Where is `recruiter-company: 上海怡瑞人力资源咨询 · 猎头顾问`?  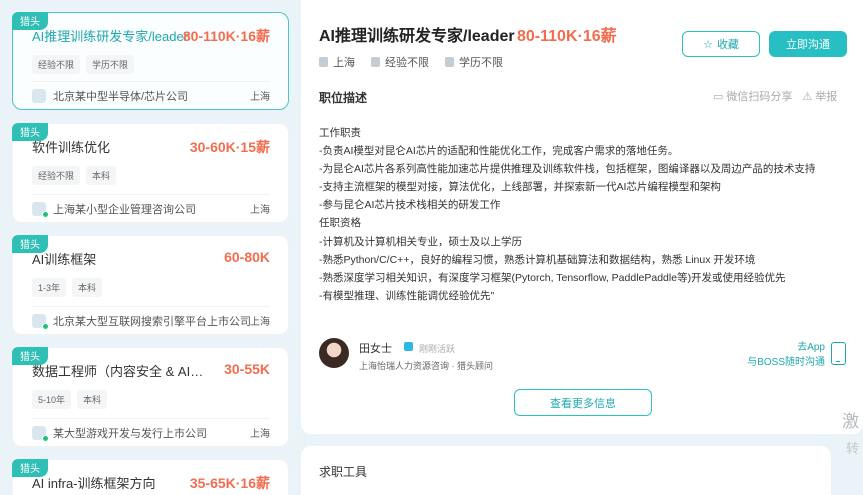 recruiter-company: 上海怡瑞人力资源咨询 · 猎头顾问 is located at coordinates (426, 366).